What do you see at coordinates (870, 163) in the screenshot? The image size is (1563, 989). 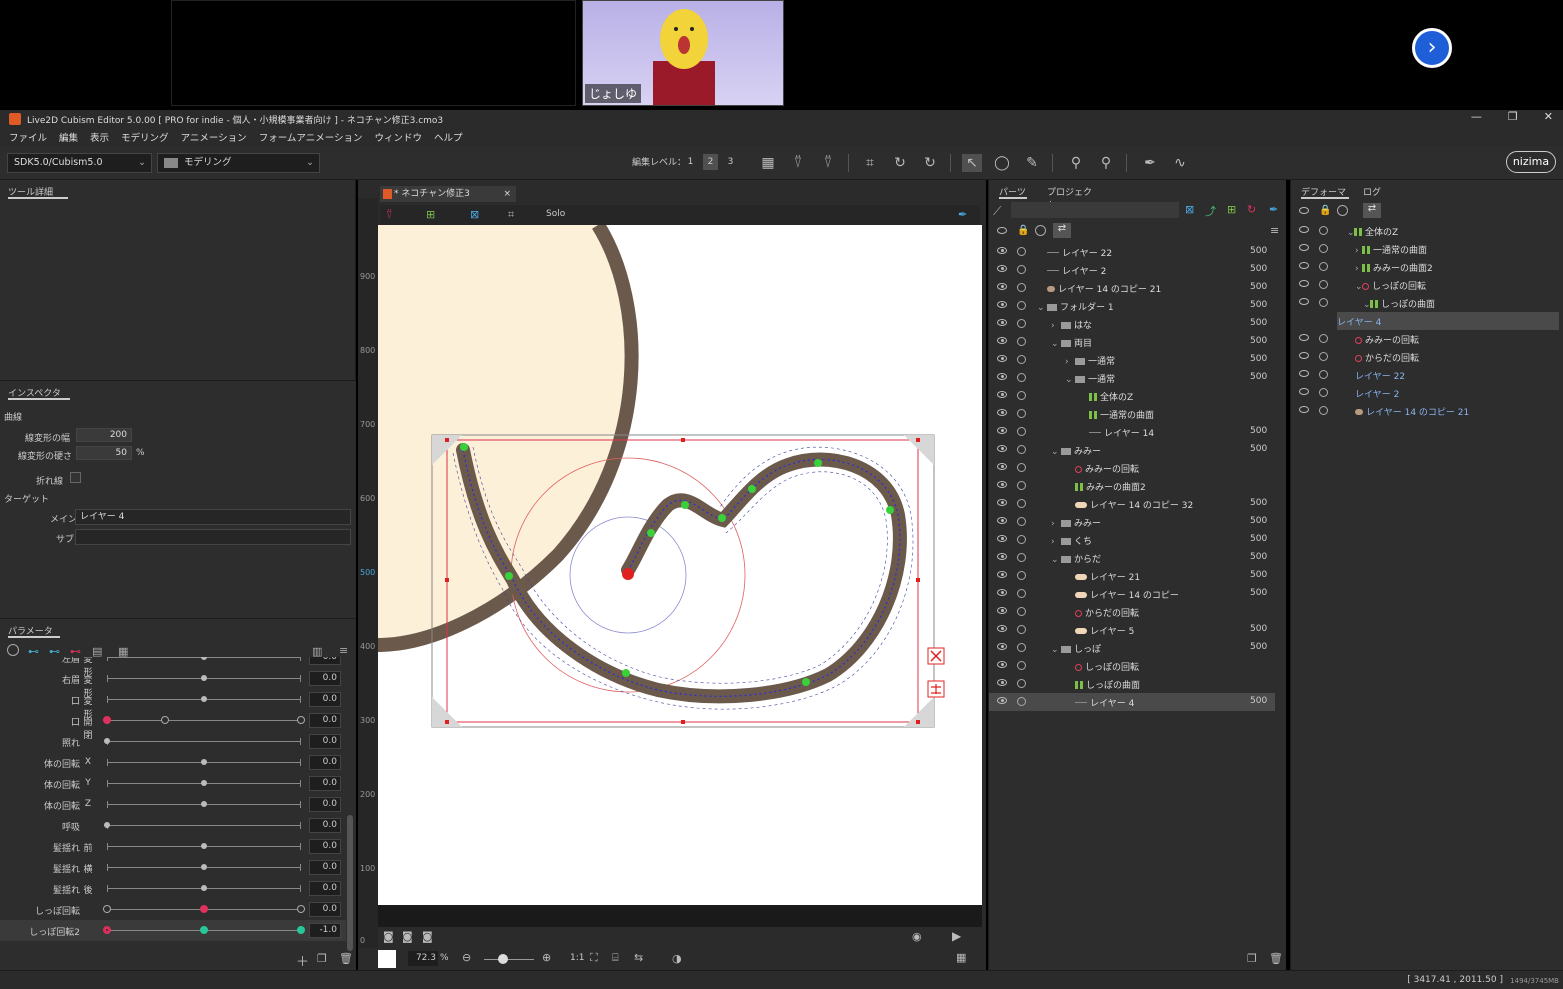 I see `glue-icon: ⌗` at bounding box center [870, 163].